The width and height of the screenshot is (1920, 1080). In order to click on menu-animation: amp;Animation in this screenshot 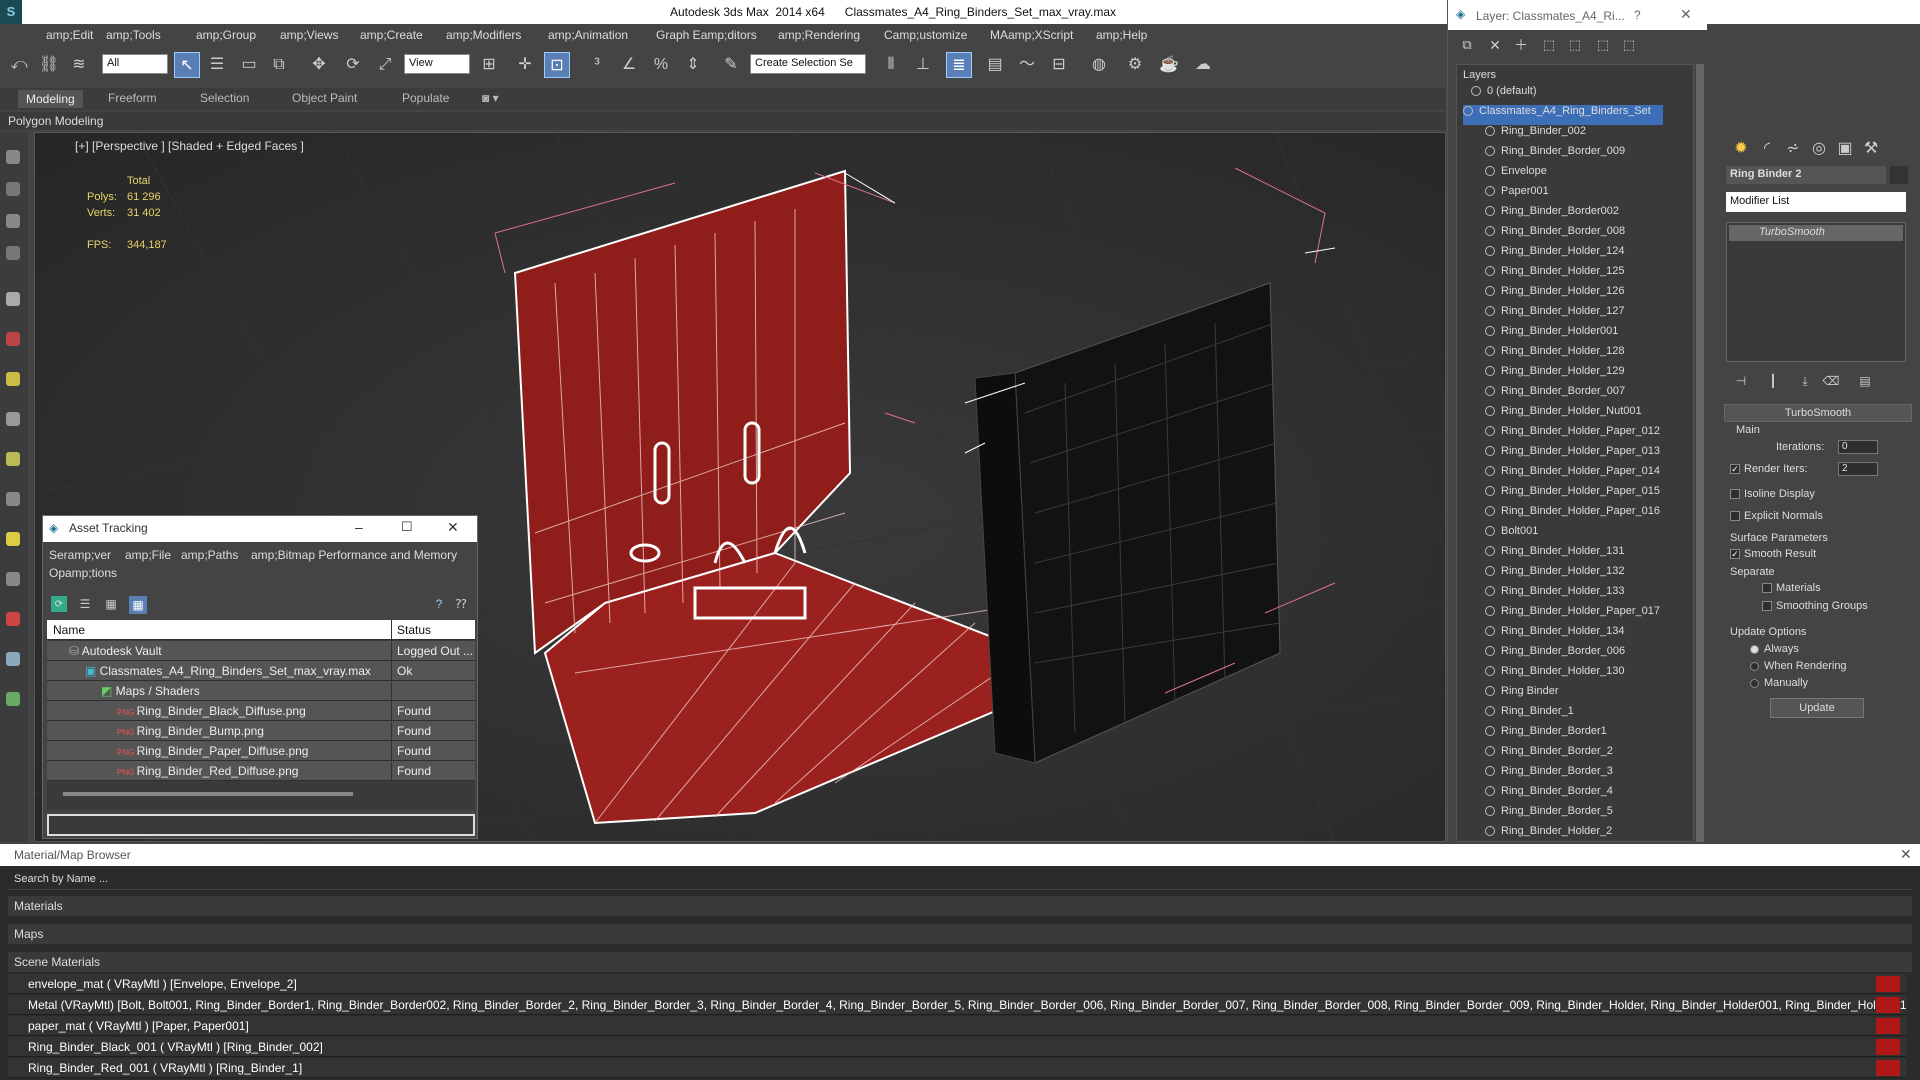, I will do `click(588, 35)`.